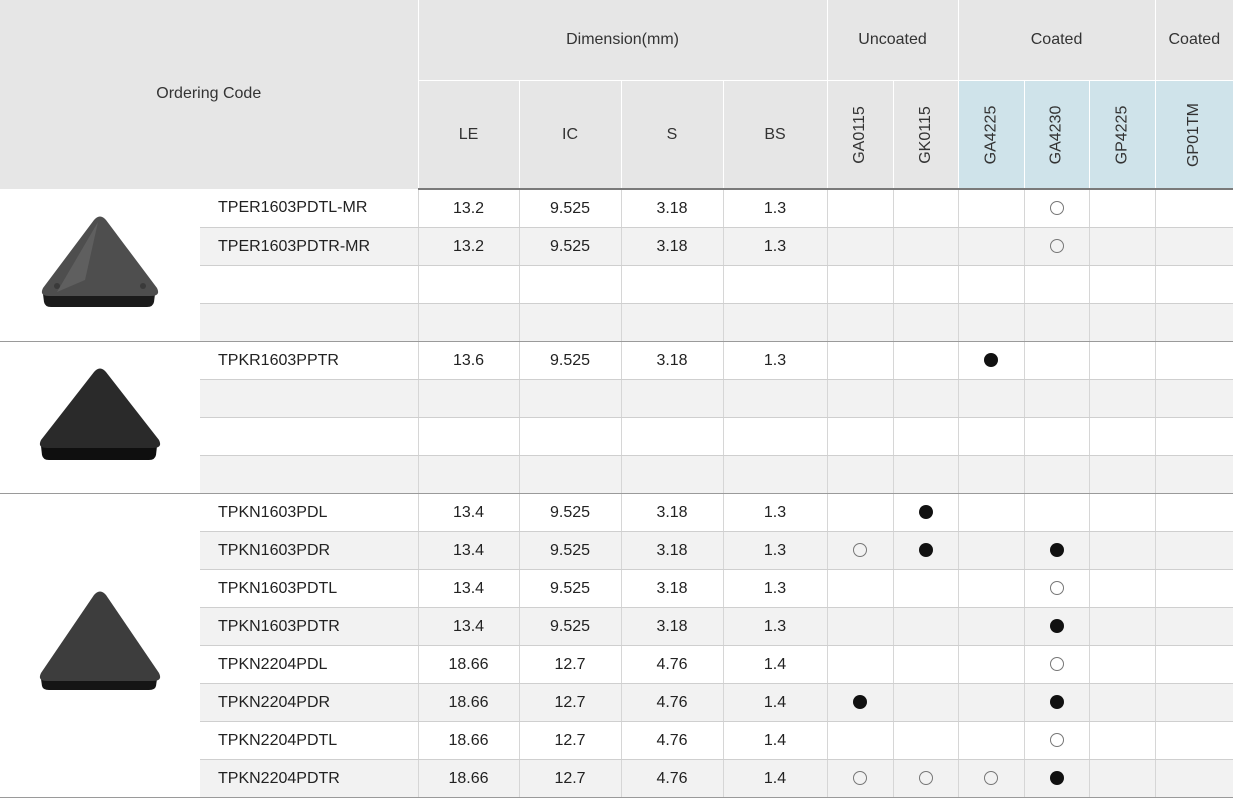 The height and width of the screenshot is (801, 1233). Describe the element at coordinates (570, 702) in the screenshot. I see `dimension-ic-cell: 12.7` at that location.